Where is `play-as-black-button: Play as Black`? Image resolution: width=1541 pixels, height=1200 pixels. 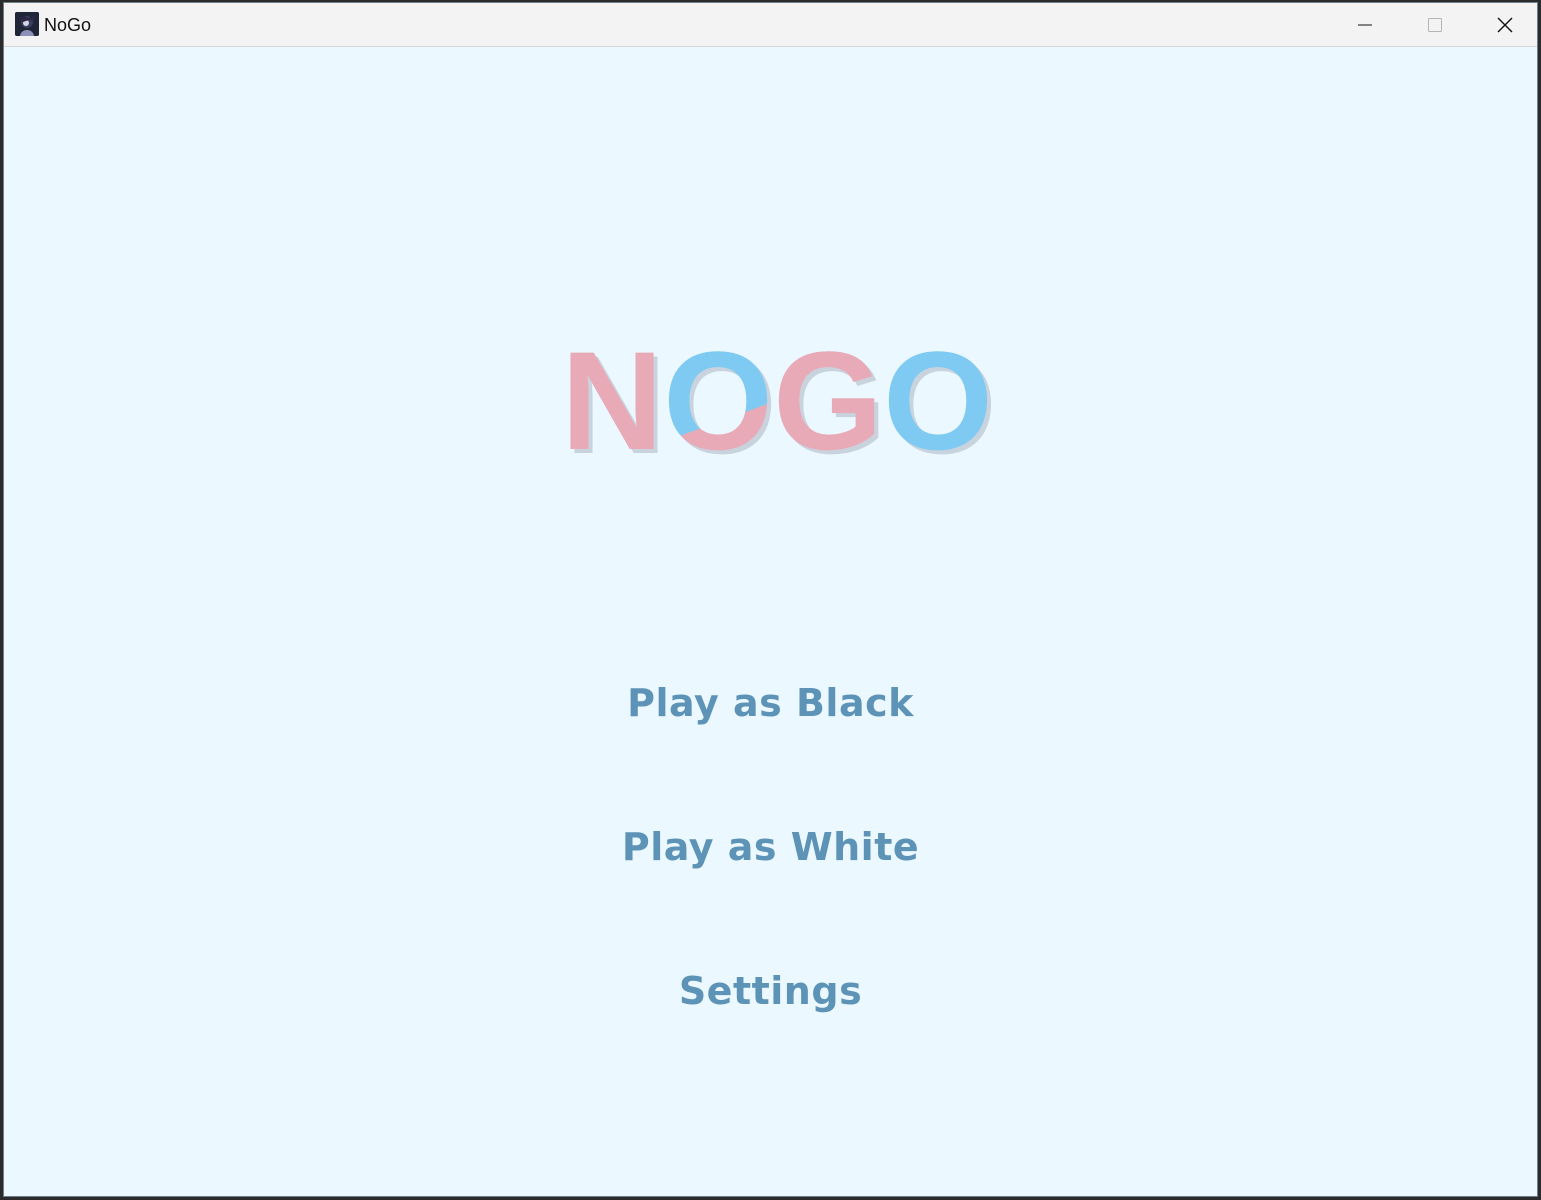
play-as-black-button: Play as Black is located at coordinates (770, 703).